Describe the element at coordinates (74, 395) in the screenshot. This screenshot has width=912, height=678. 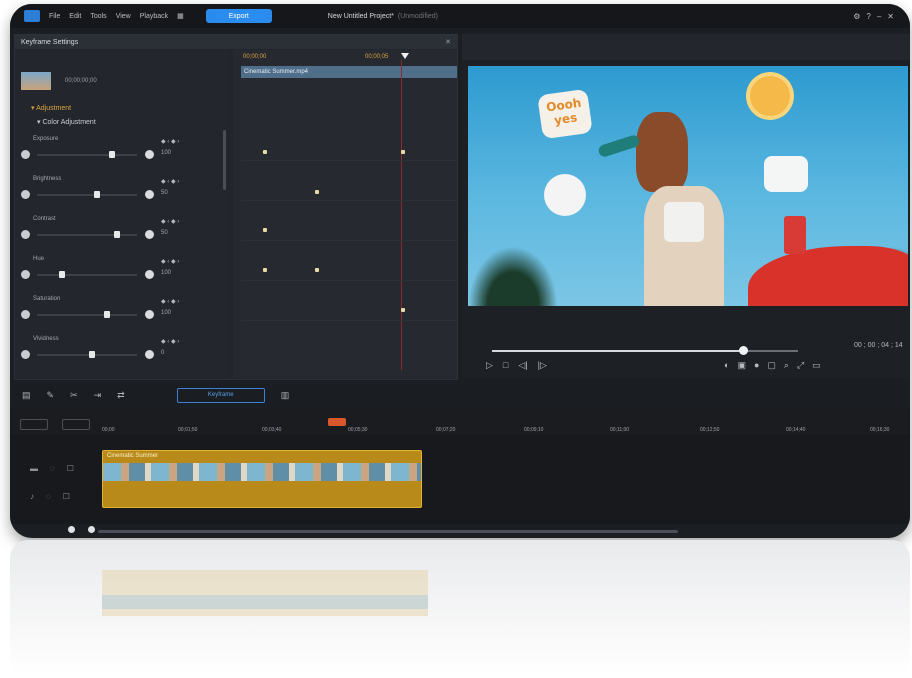
I see `split-icon: ✂` at that location.